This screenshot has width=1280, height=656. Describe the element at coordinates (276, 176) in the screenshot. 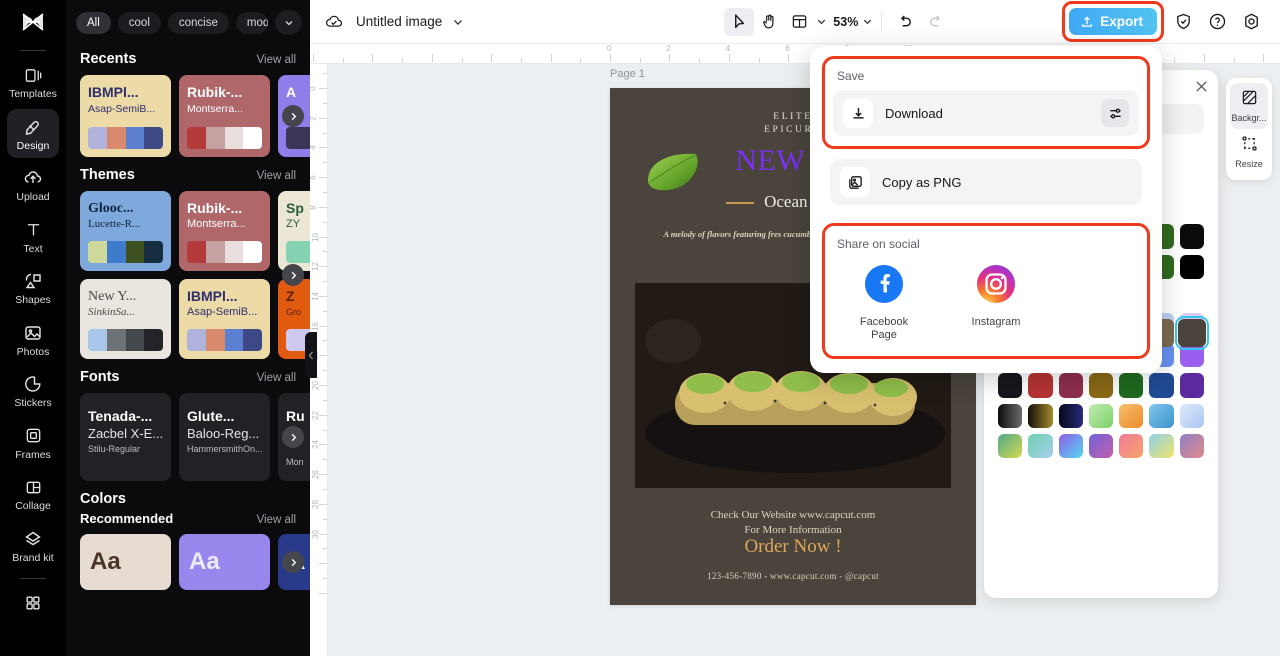

I see `themes-view-all: View all` at that location.